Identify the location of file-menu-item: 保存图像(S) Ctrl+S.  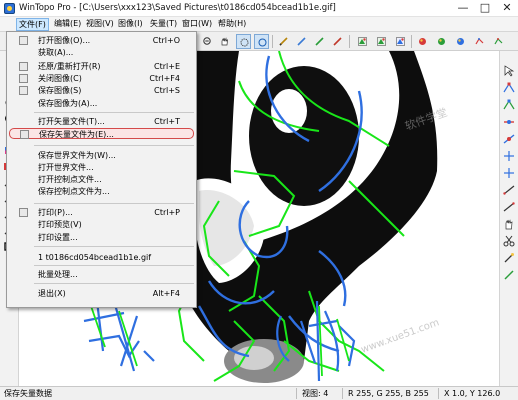
(101, 90).